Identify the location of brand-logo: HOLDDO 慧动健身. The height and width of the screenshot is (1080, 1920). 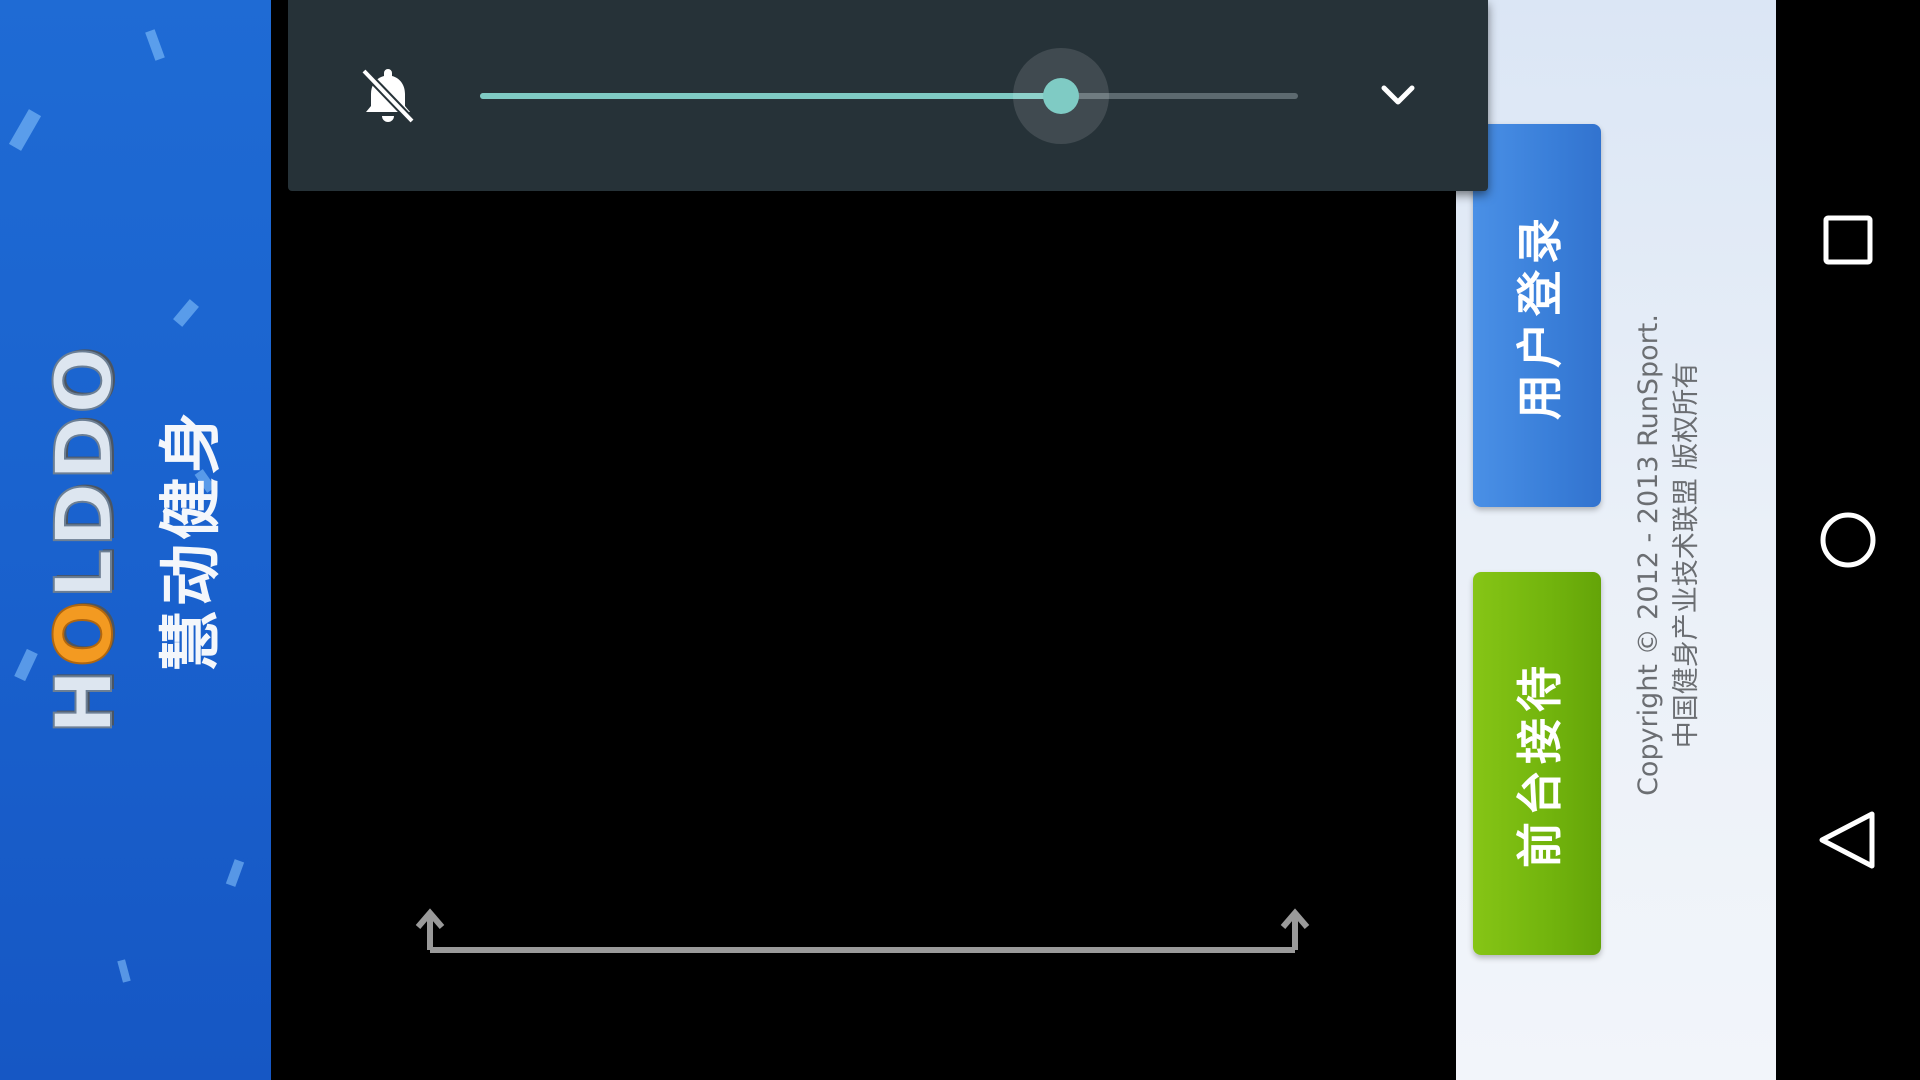
(134, 539).